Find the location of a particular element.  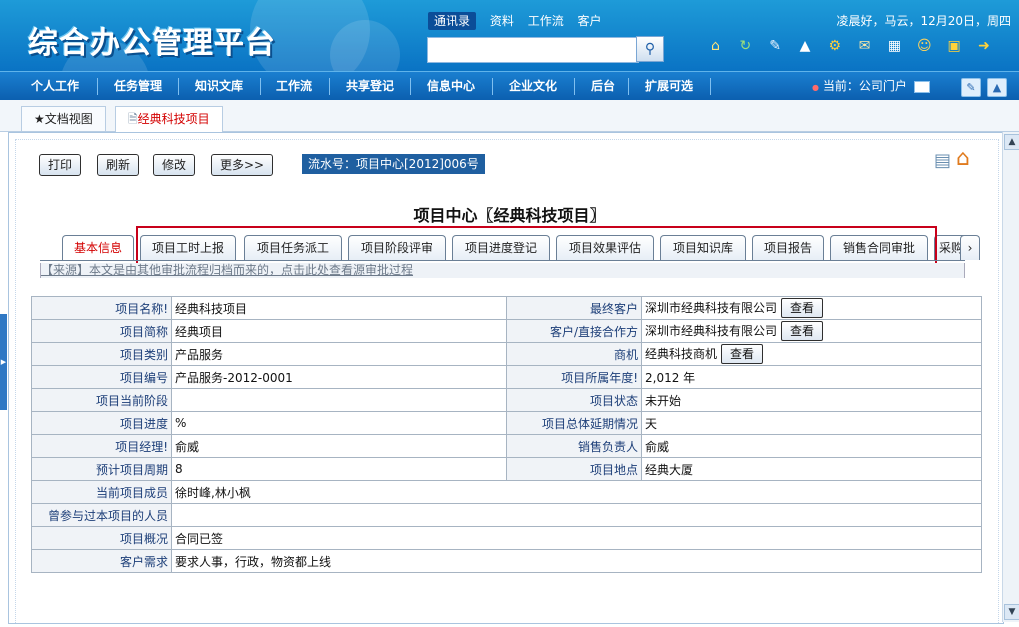

edit-icon: ✎ is located at coordinates (775, 46).